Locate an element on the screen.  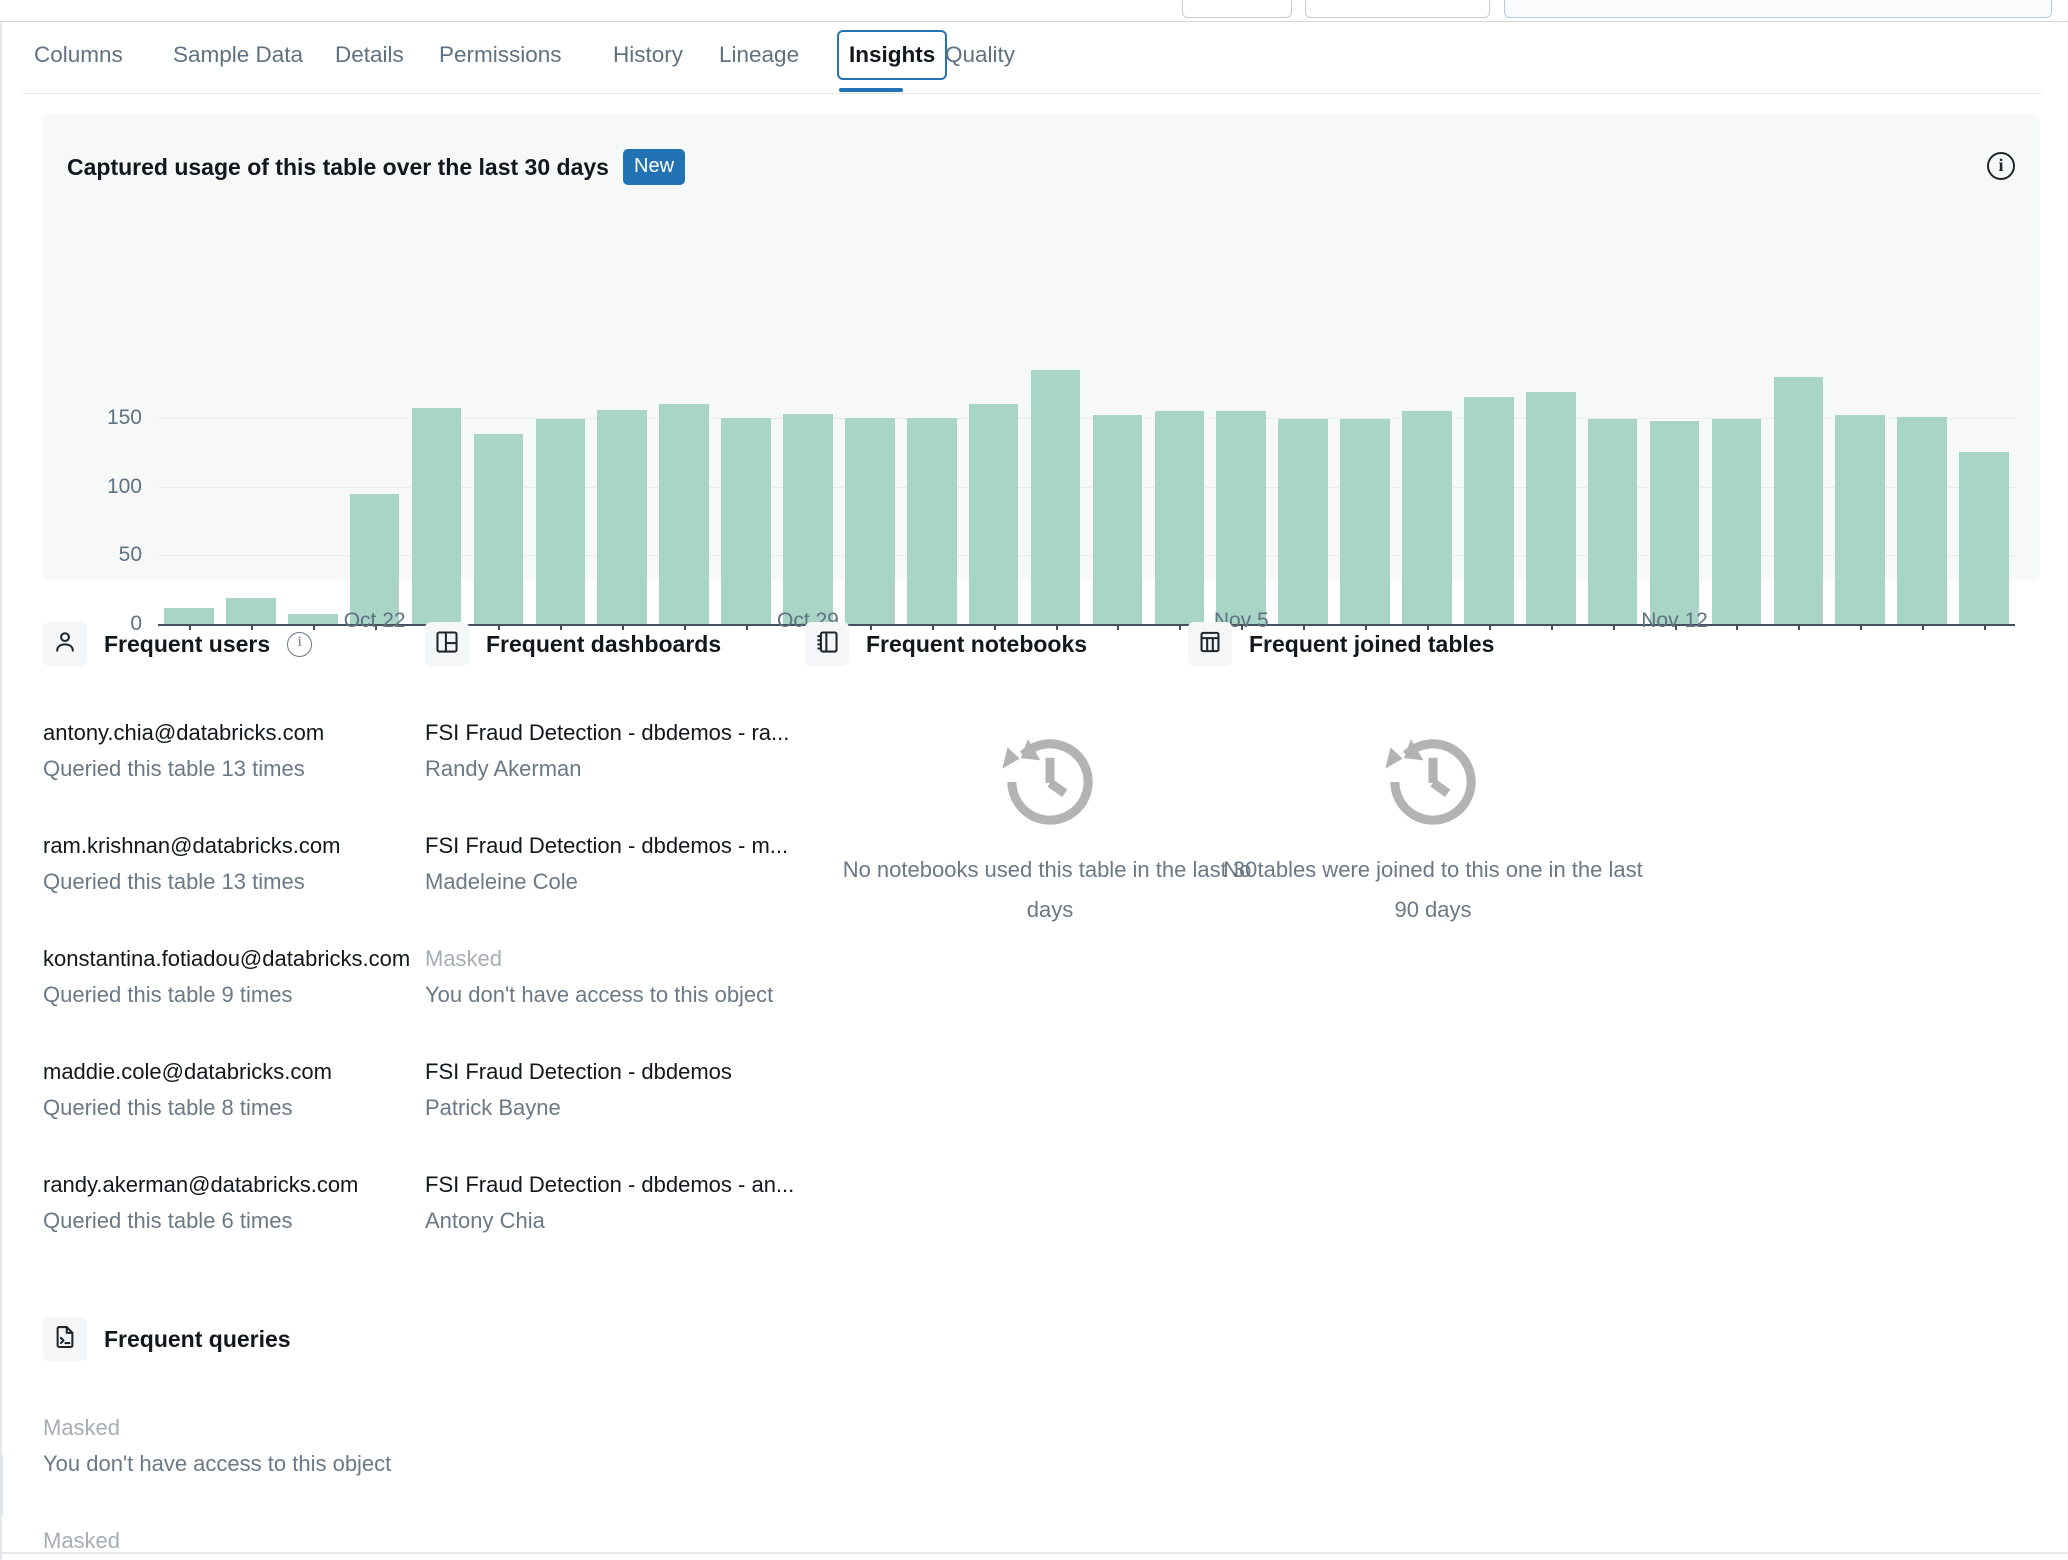
list-item-primary: FSI Fraud Detection - dbdemos is located at coordinates (578, 1071).